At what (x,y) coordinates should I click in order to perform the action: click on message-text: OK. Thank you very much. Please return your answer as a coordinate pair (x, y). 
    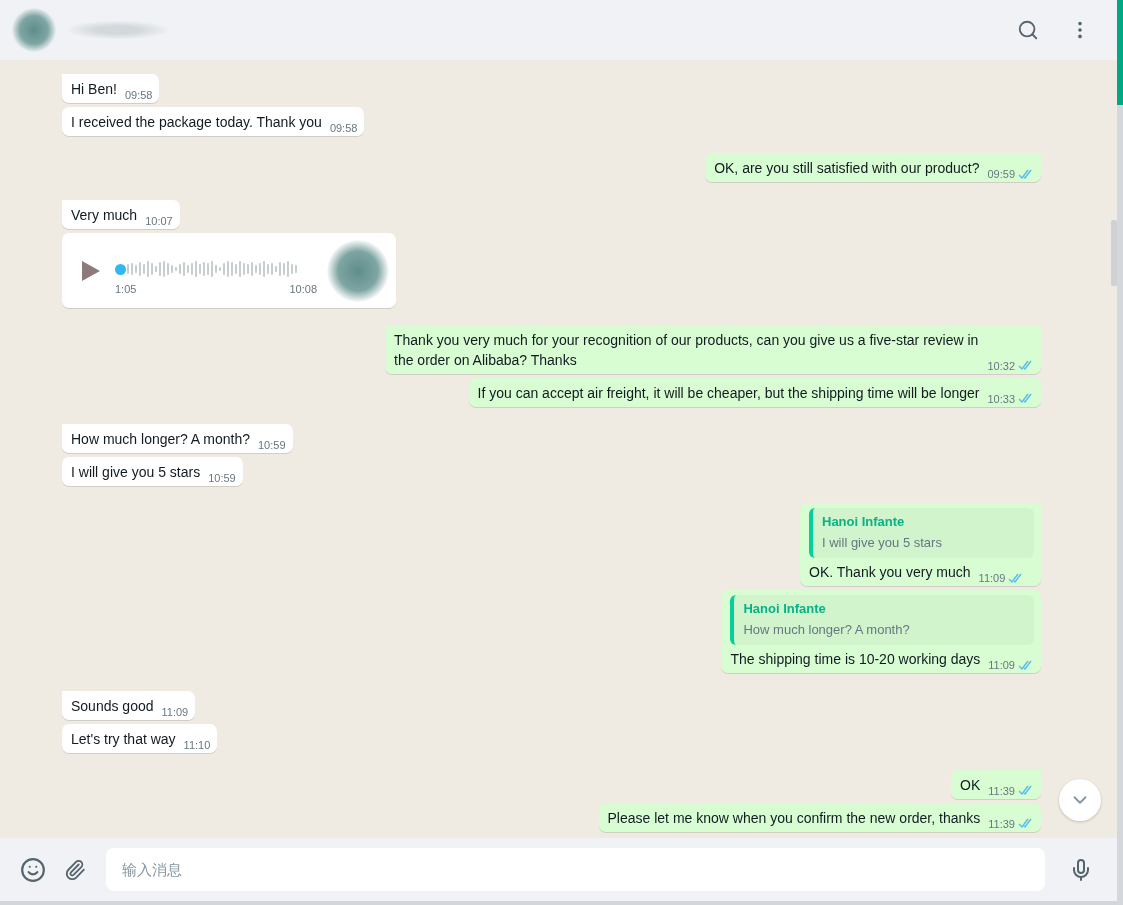
    Looking at the image, I should click on (890, 573).